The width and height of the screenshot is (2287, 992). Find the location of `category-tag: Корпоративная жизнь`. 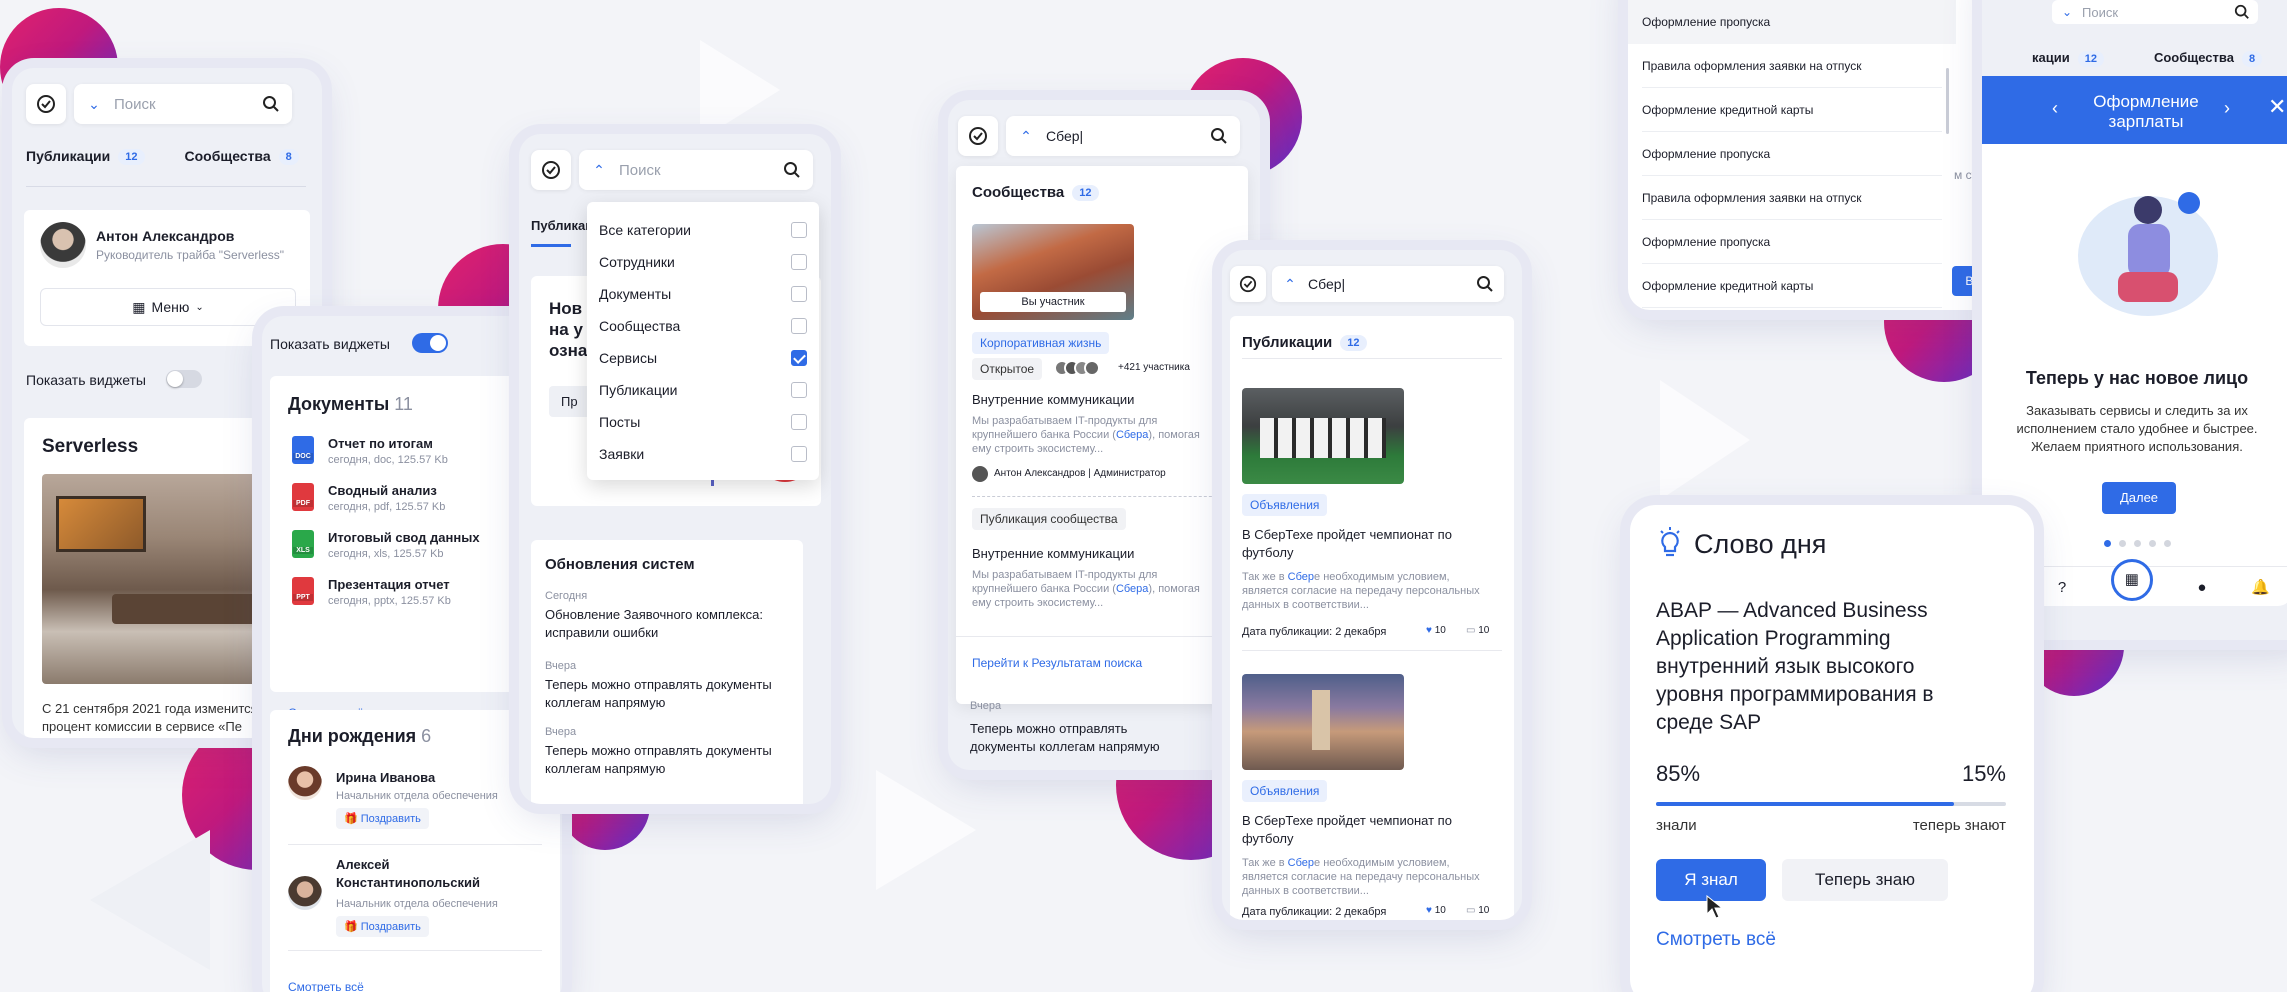

category-tag: Корпоративная жизнь is located at coordinates (1041, 343).